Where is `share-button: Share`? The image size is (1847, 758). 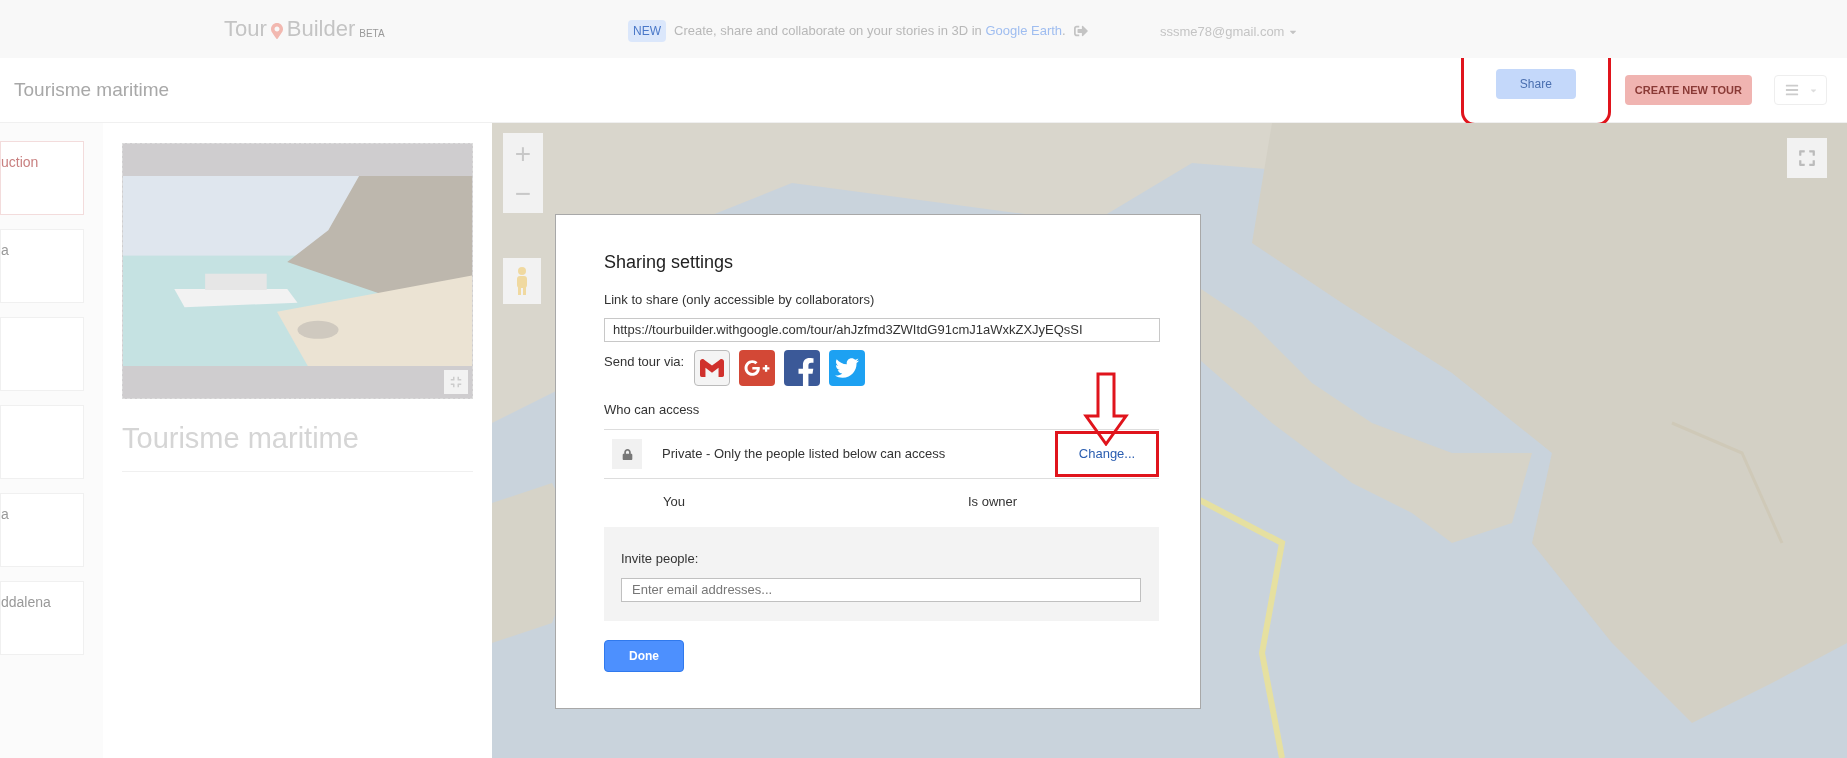 share-button: Share is located at coordinates (1535, 84).